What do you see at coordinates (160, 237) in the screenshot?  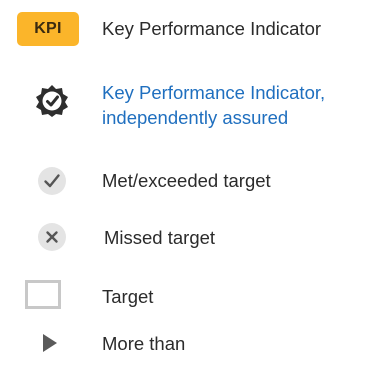 I see `legend-label-missed-target: Missed target` at bounding box center [160, 237].